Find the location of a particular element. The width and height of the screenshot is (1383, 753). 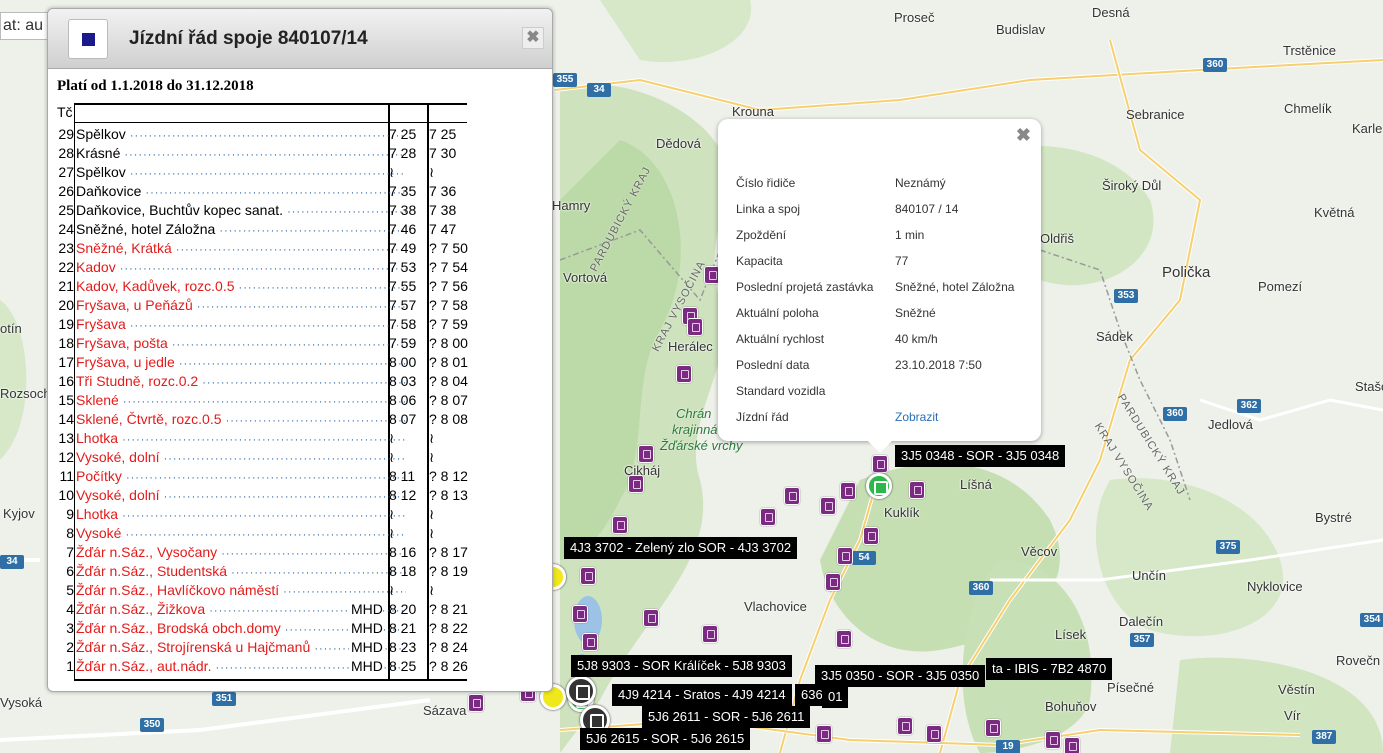

timetable-link: Zobrazit is located at coordinates (916, 417).